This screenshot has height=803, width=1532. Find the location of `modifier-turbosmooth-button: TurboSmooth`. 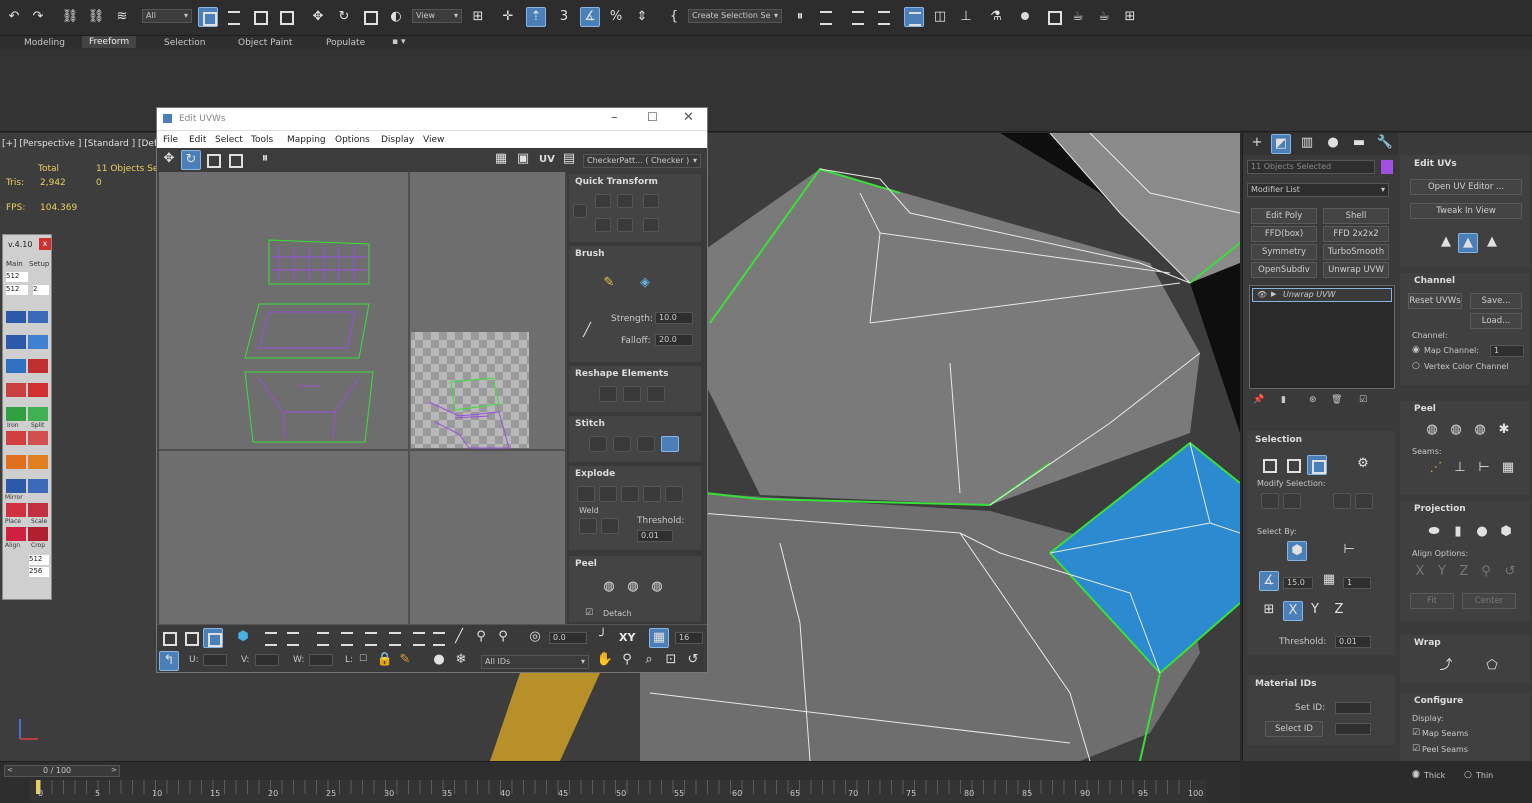

modifier-turbosmooth-button: TurboSmooth is located at coordinates (1356, 252).